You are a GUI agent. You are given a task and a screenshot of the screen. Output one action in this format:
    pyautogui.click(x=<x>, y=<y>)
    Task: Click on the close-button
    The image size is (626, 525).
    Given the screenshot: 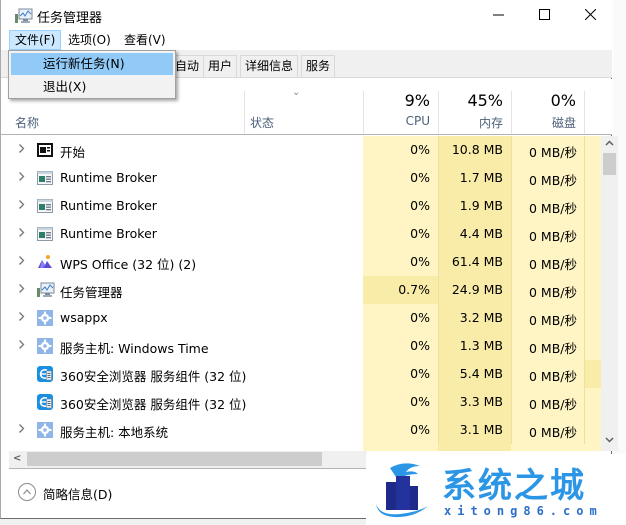 What is the action you would take?
    pyautogui.click(x=590, y=16)
    